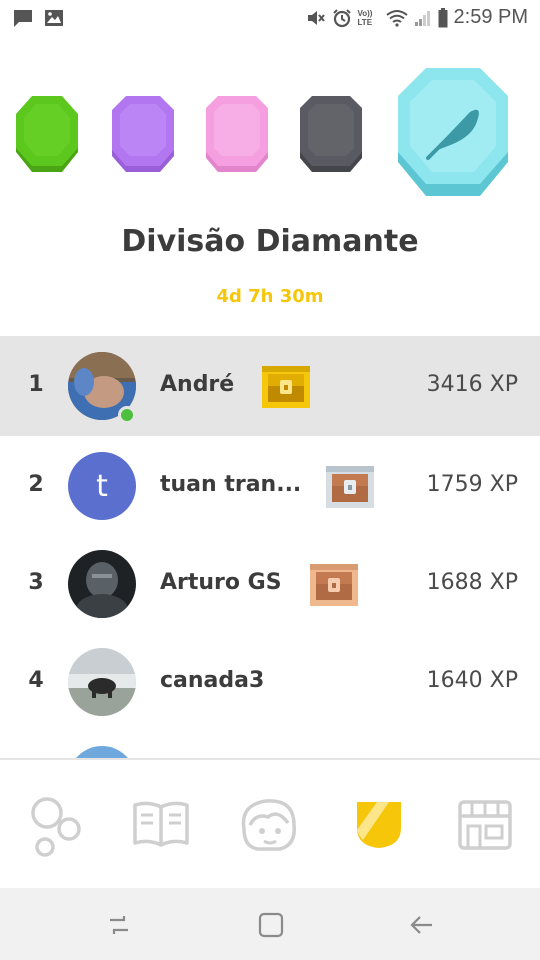  Describe the element at coordinates (472, 484) in the screenshot. I see `xp-value: 1759 XP` at that location.